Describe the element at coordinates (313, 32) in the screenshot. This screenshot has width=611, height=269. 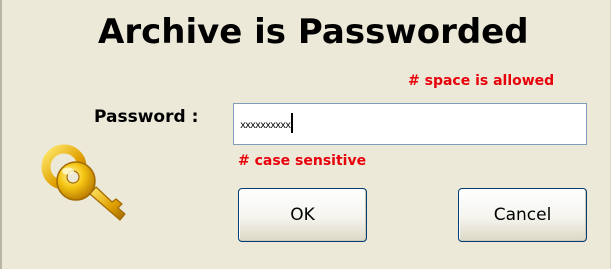
I see `dialog-title: Archive is Passworded` at that location.